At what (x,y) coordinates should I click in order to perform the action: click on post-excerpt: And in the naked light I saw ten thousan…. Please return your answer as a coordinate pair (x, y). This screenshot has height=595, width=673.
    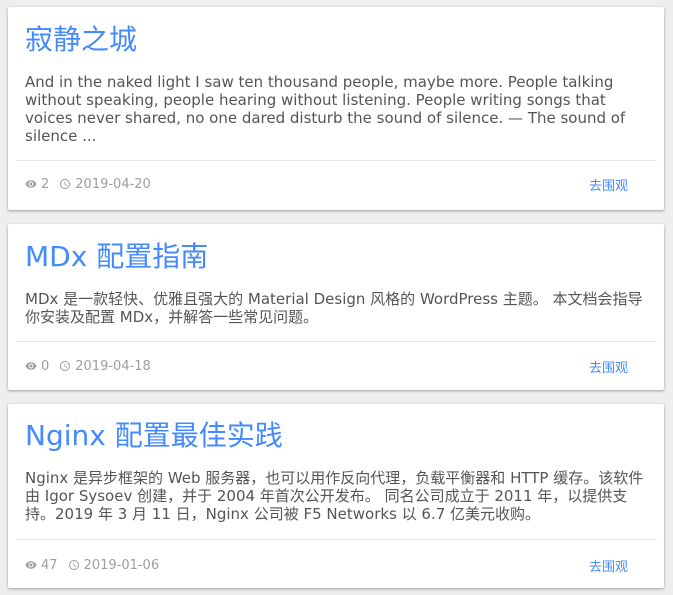
    Looking at the image, I should click on (325, 109).